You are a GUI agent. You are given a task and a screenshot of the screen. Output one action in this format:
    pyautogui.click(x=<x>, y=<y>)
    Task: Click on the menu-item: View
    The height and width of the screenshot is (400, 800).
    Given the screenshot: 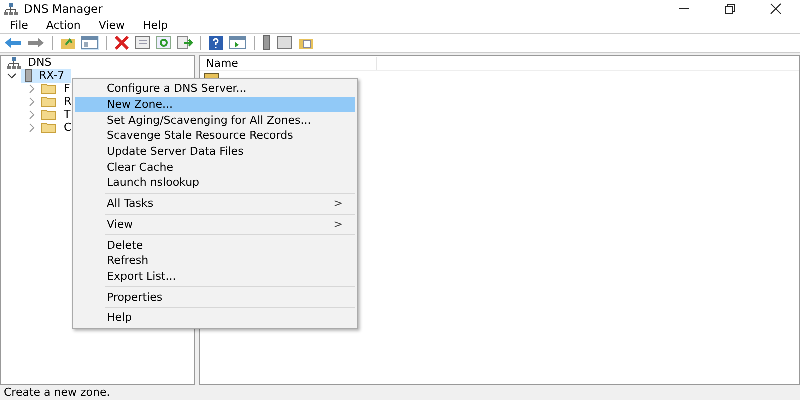 What is the action you would take?
    pyautogui.click(x=111, y=25)
    